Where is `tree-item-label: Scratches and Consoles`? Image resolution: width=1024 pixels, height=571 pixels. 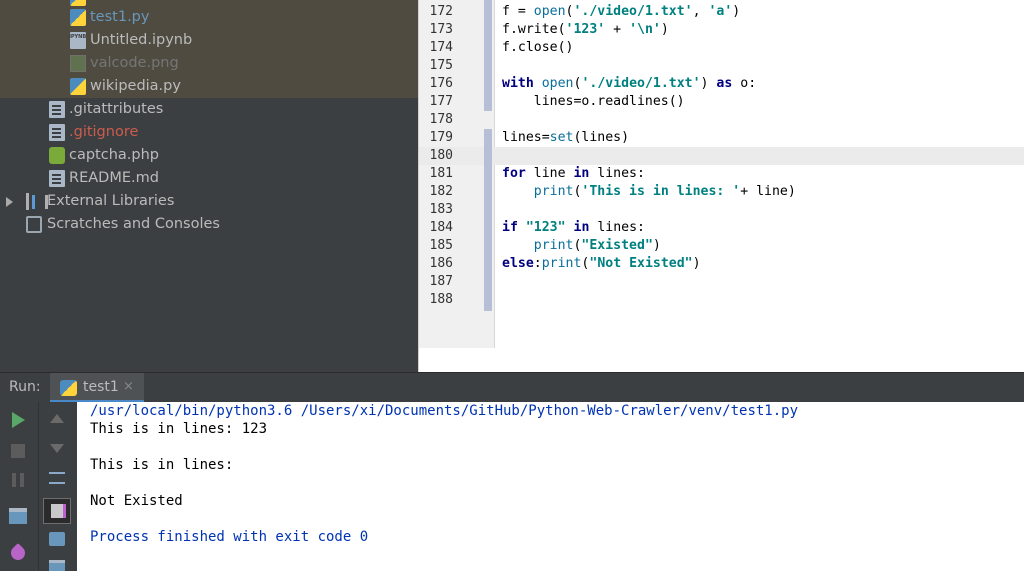
tree-item-label: Scratches and Consoles is located at coordinates (133, 224).